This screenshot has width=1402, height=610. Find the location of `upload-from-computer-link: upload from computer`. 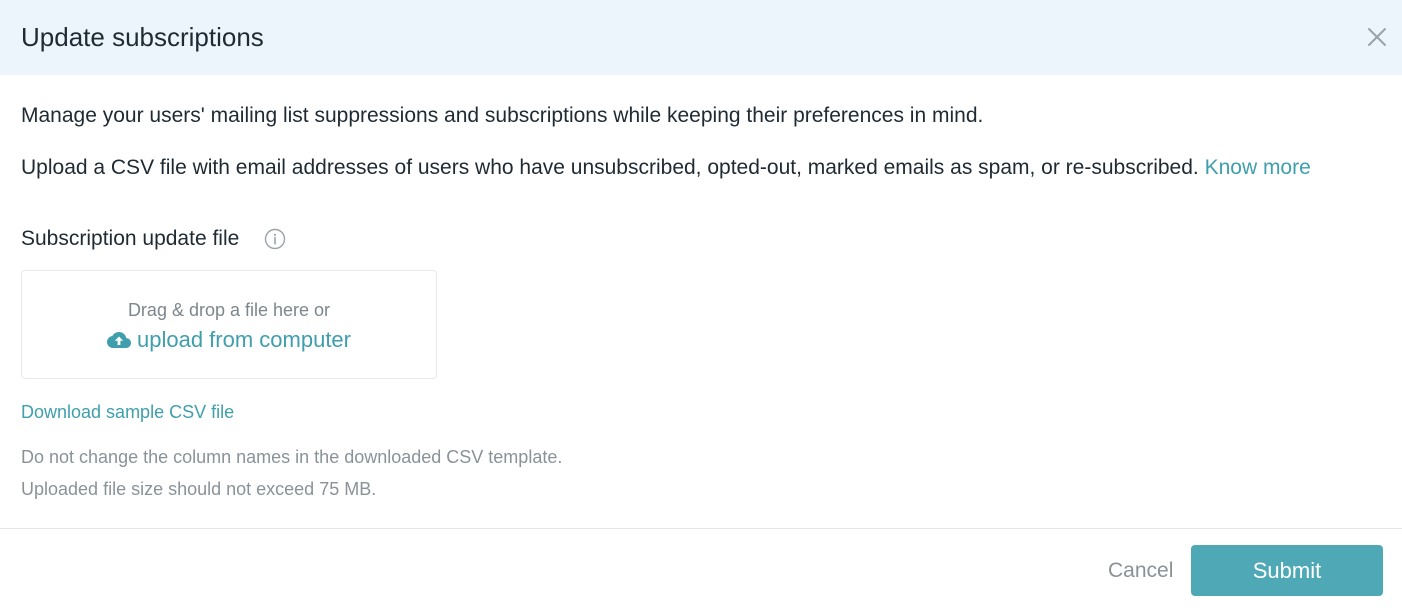

upload-from-computer-link: upload from computer is located at coordinates (229, 340).